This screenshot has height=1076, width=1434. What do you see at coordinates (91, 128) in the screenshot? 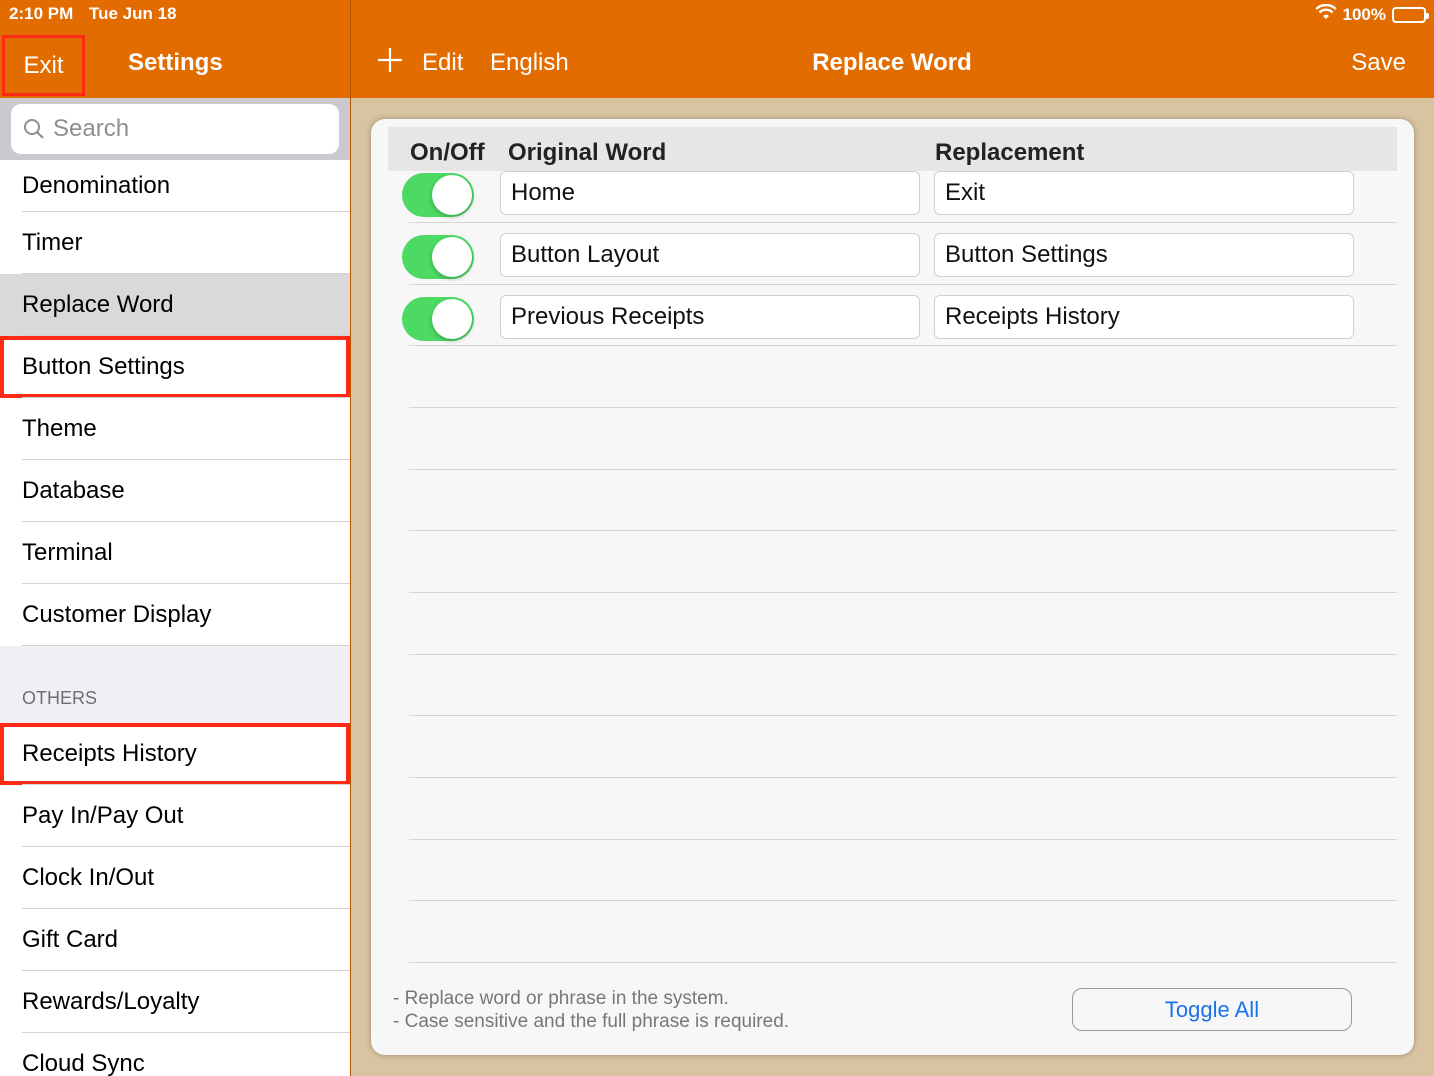
I see `search-placeholder: Search` at bounding box center [91, 128].